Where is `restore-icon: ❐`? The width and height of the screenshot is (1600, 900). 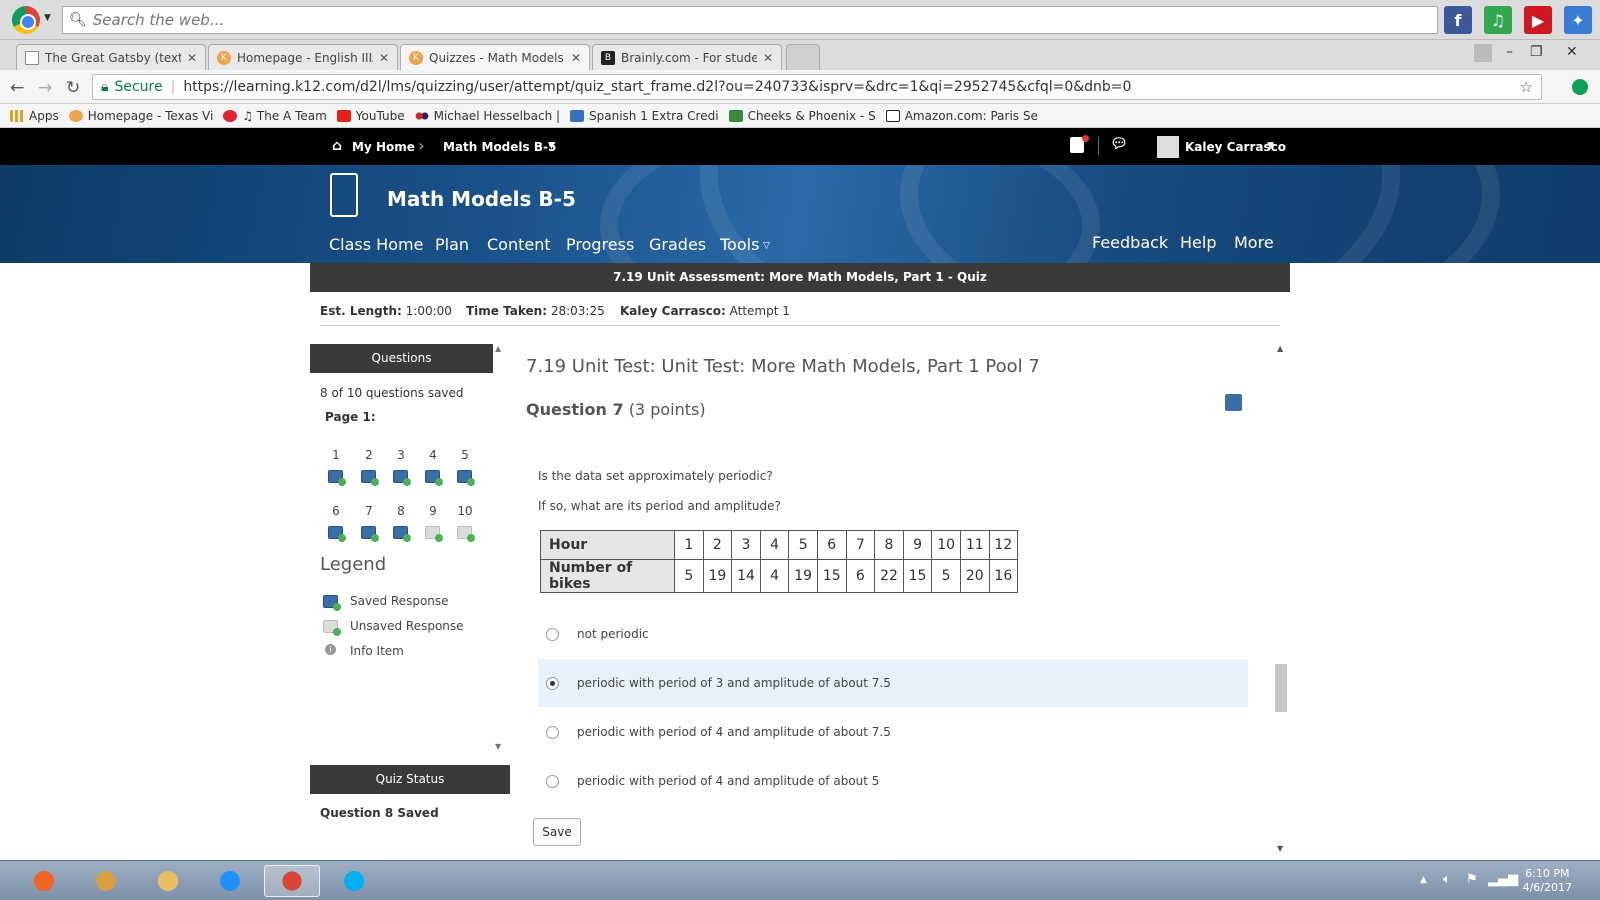
restore-icon: ❐ is located at coordinates (1536, 52).